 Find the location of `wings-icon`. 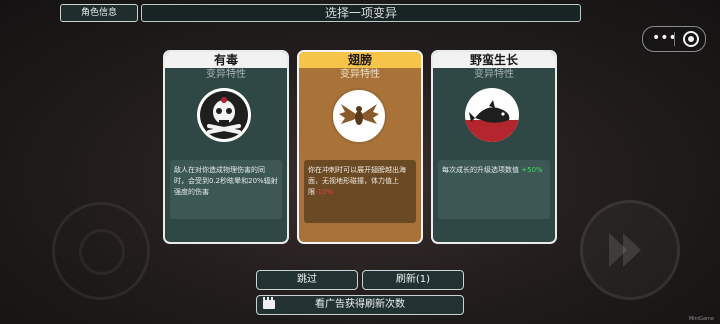

wings-icon is located at coordinates (359, 116).